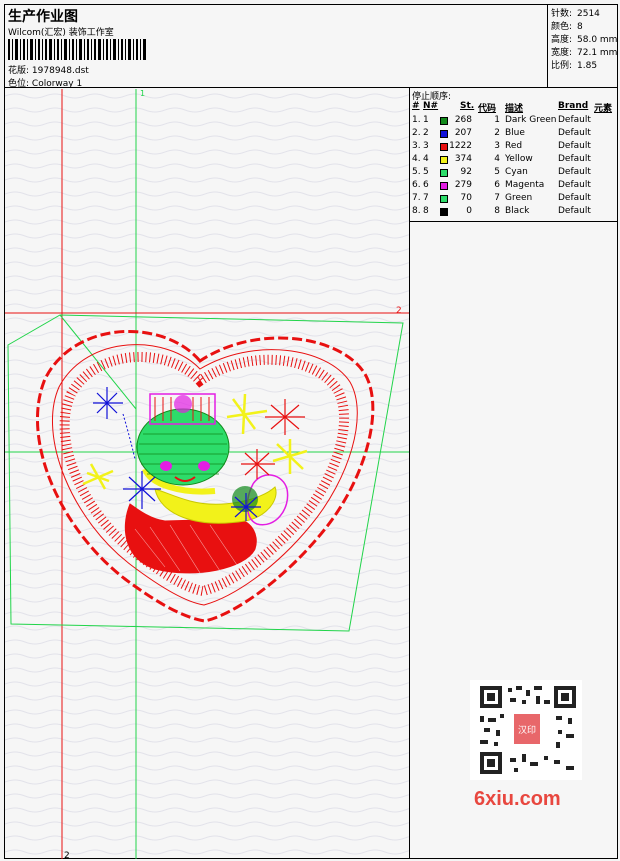 This screenshot has width=620, height=861. I want to click on table-row: 6. 6 279 6 Magenta Default, so click(514, 186).